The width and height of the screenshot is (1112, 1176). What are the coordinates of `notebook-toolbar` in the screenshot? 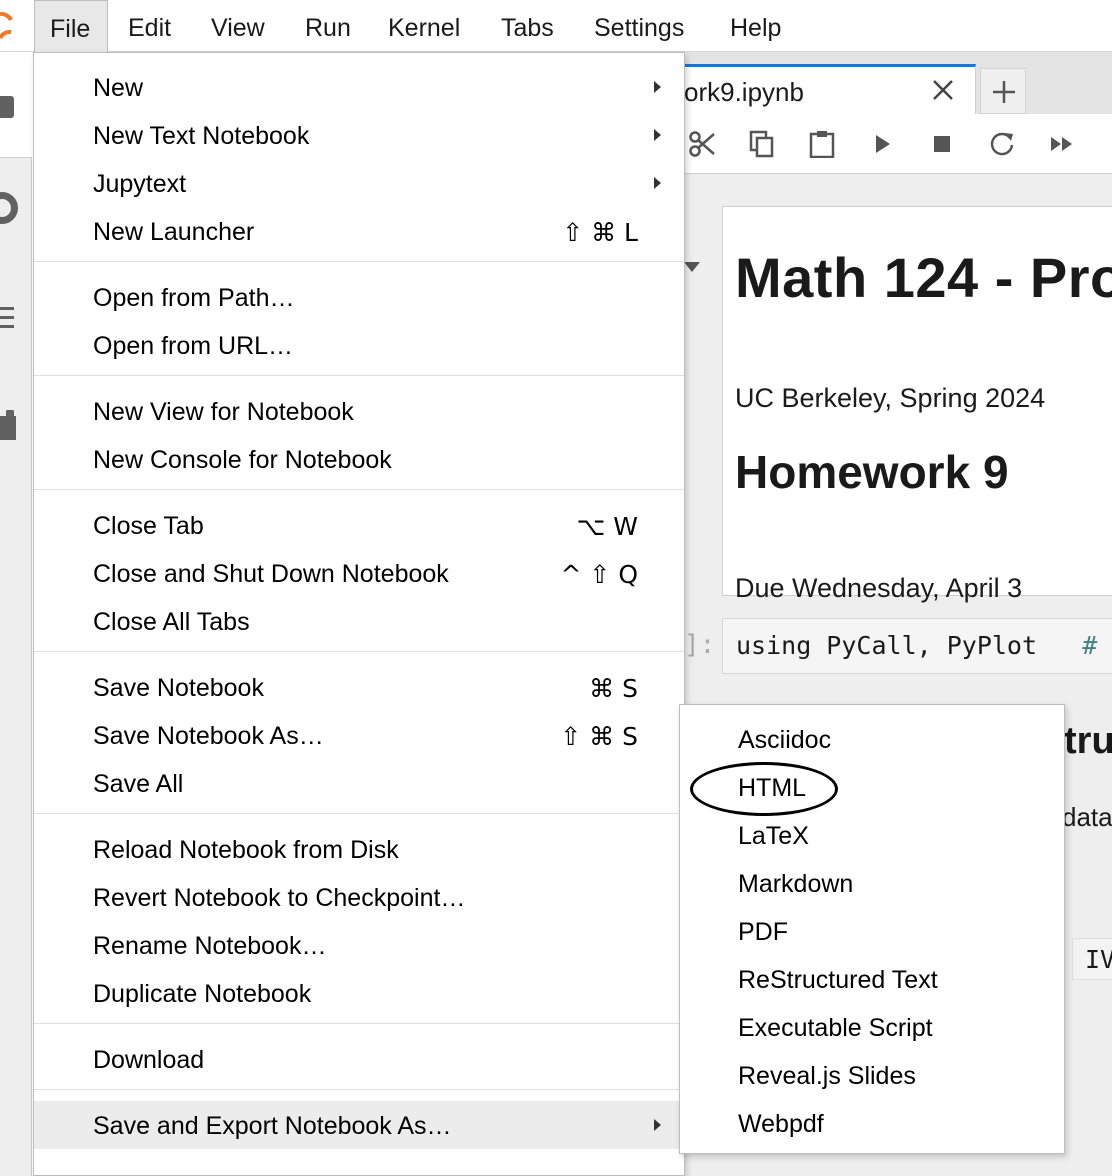 It's located at (898, 144).